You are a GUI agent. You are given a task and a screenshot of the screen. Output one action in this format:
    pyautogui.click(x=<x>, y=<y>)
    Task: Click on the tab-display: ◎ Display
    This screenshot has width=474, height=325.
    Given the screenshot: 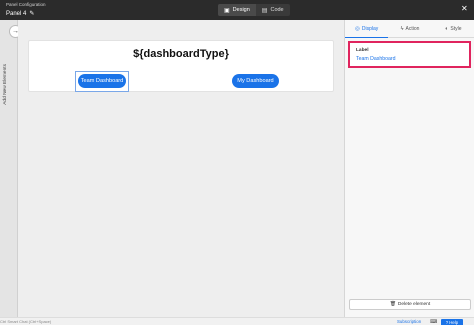 What is the action you would take?
    pyautogui.click(x=367, y=29)
    